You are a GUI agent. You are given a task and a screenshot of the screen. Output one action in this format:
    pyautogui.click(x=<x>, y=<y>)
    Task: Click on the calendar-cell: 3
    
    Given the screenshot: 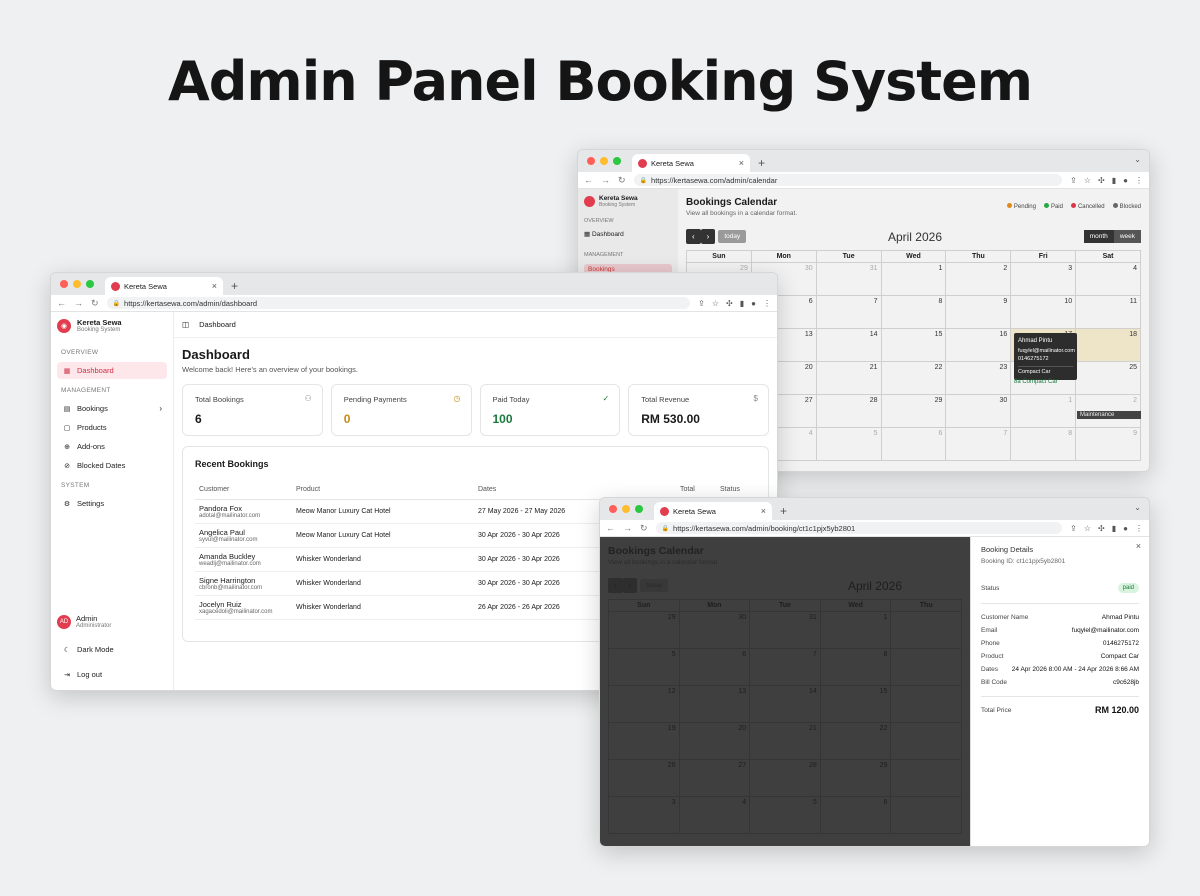 What is the action you would take?
    pyautogui.click(x=1044, y=279)
    